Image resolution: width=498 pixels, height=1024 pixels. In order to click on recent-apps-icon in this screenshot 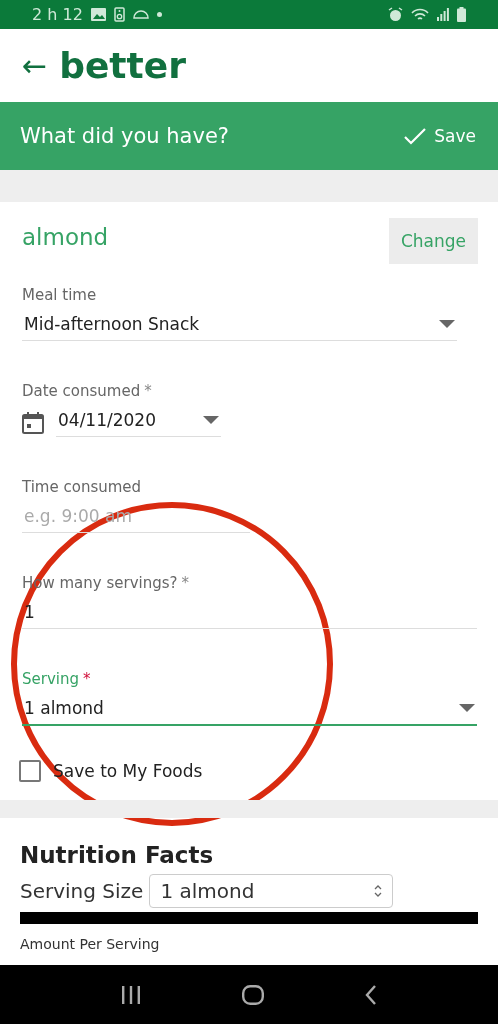, I will do `click(130, 994)`.